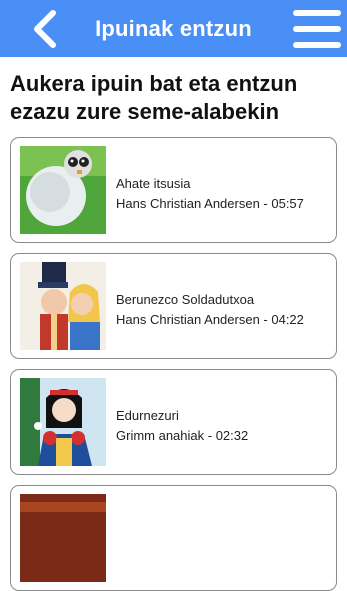 This screenshot has height=591, width=347. I want to click on story-author-duration: Grimm anahiak - 02:32, so click(182, 435).